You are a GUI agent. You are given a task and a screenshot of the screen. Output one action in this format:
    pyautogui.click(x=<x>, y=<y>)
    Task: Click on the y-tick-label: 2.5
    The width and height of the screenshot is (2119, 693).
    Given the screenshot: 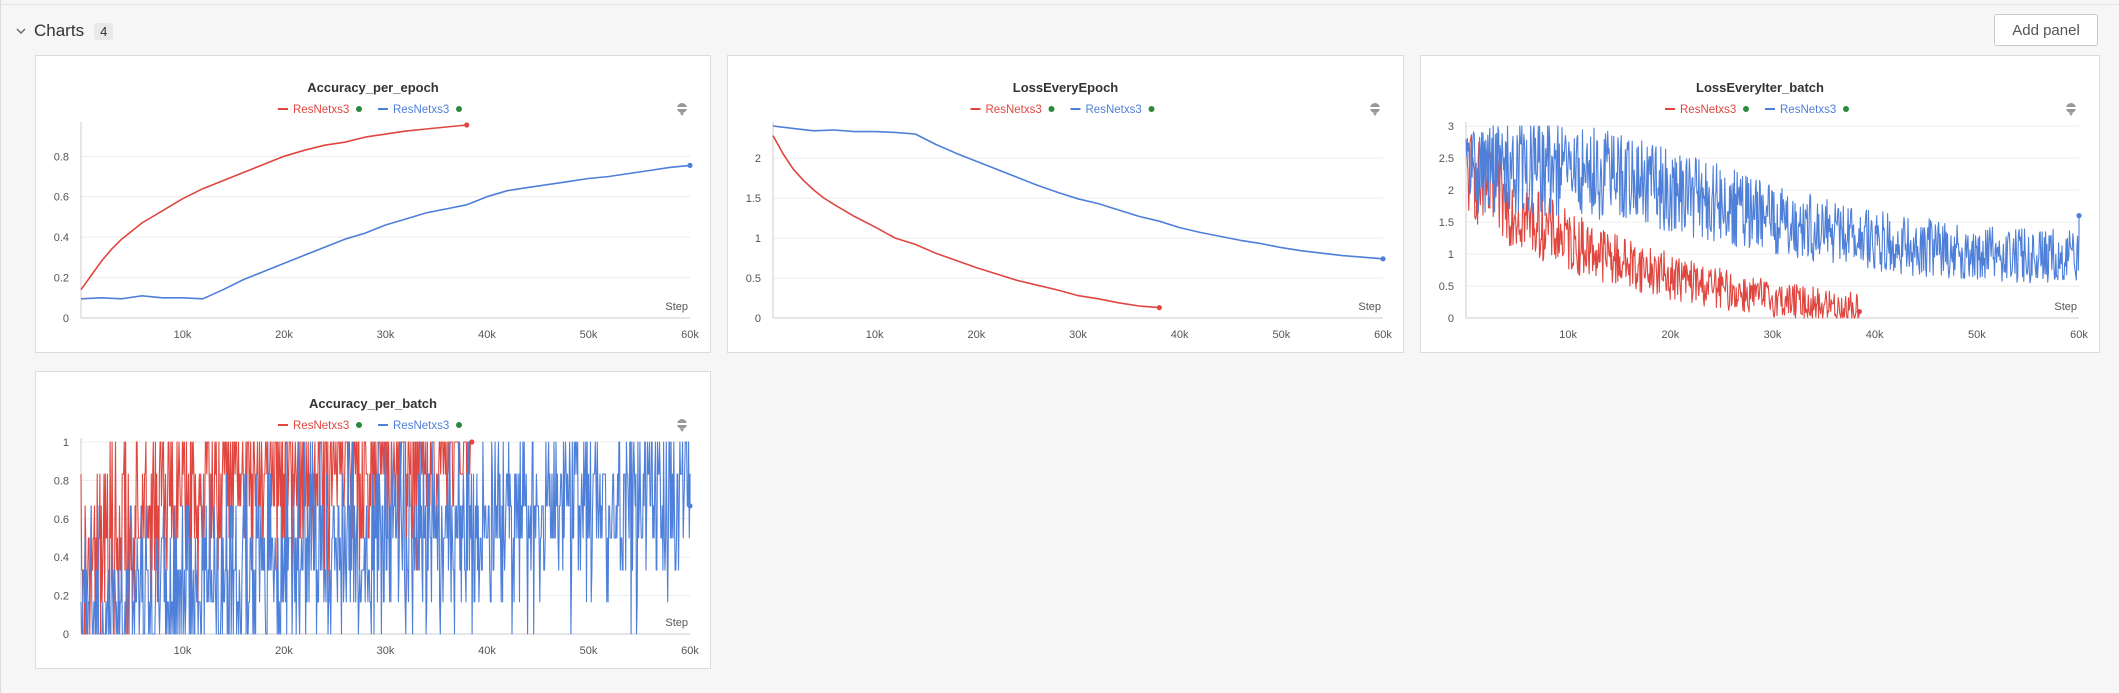 What is the action you would take?
    pyautogui.click(x=1446, y=159)
    